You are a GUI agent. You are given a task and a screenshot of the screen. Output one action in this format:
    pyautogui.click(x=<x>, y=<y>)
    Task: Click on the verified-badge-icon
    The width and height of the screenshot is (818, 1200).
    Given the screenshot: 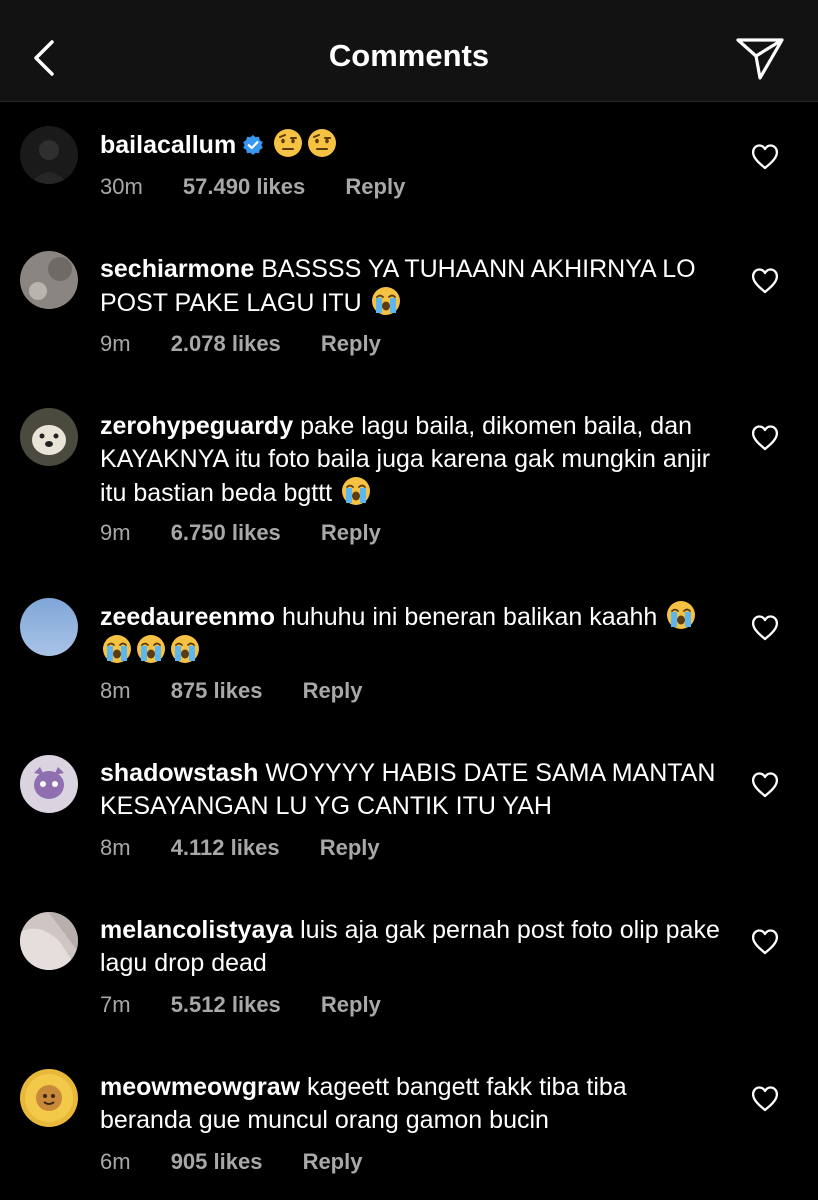 What is the action you would take?
    pyautogui.click(x=253, y=145)
    